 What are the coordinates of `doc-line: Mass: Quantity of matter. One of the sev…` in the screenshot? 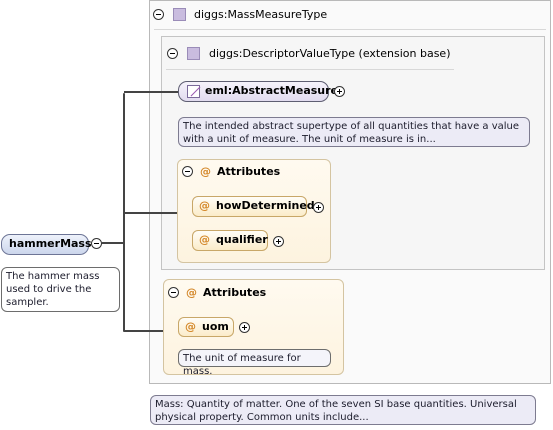 It's located at (336, 404).